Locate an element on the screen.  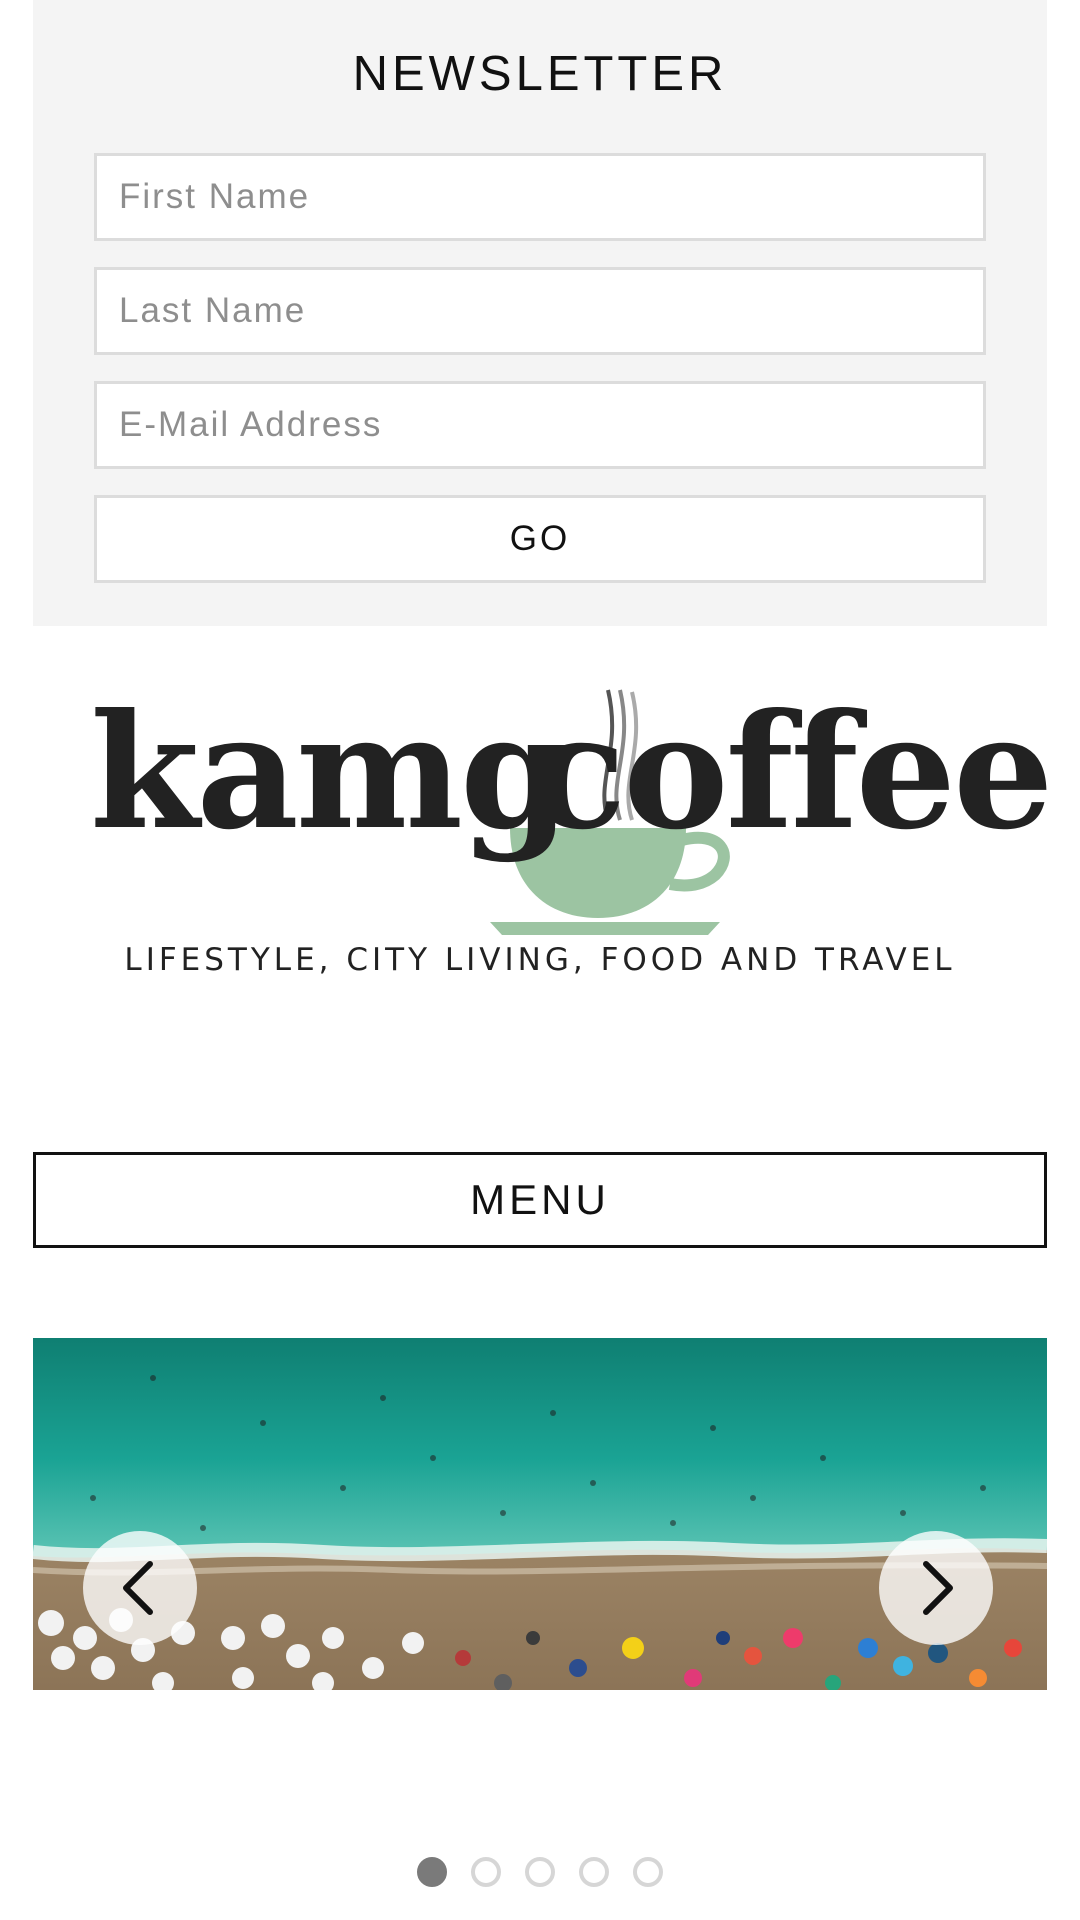
last-name-input is located at coordinates (540, 311).